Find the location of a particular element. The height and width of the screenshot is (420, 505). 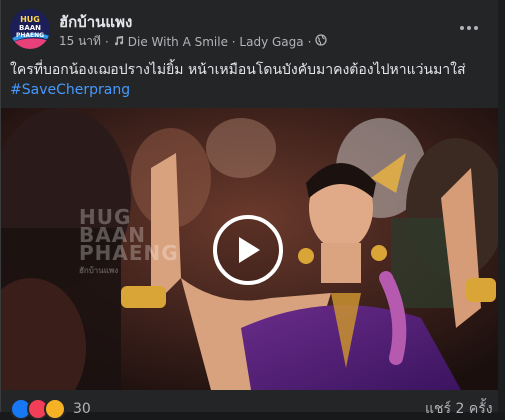

logo-text-2: BAAN is located at coordinates (30, 28).